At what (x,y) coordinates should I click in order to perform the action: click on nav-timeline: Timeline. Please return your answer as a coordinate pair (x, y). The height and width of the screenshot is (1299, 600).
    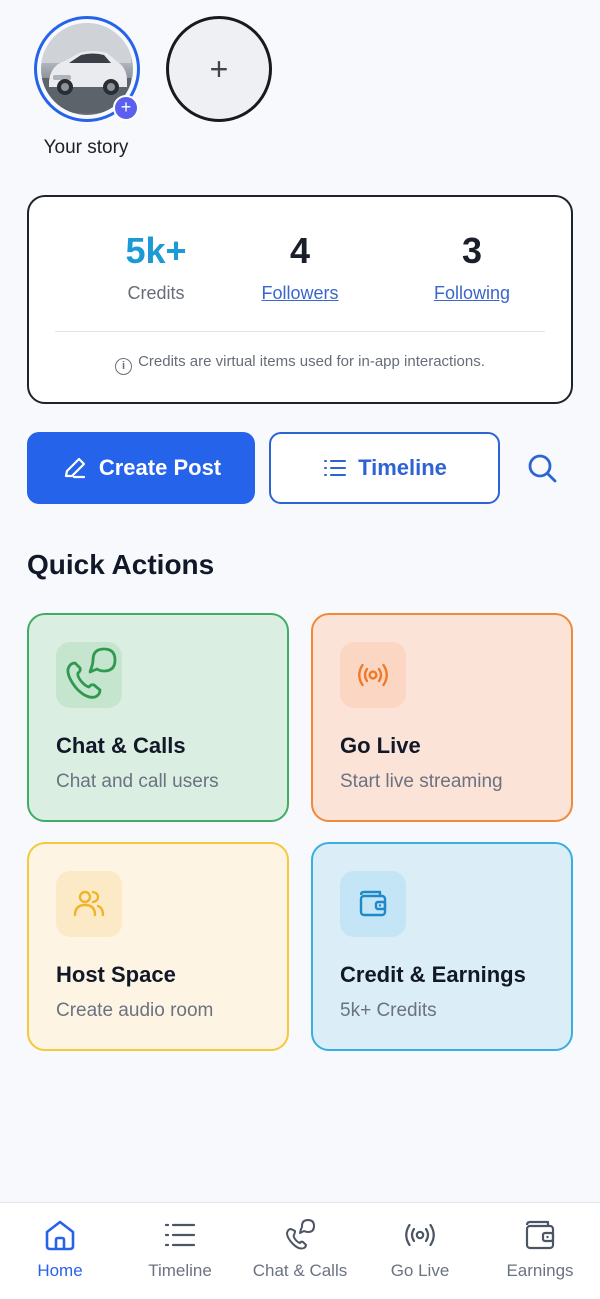
    Looking at the image, I should click on (180, 1249).